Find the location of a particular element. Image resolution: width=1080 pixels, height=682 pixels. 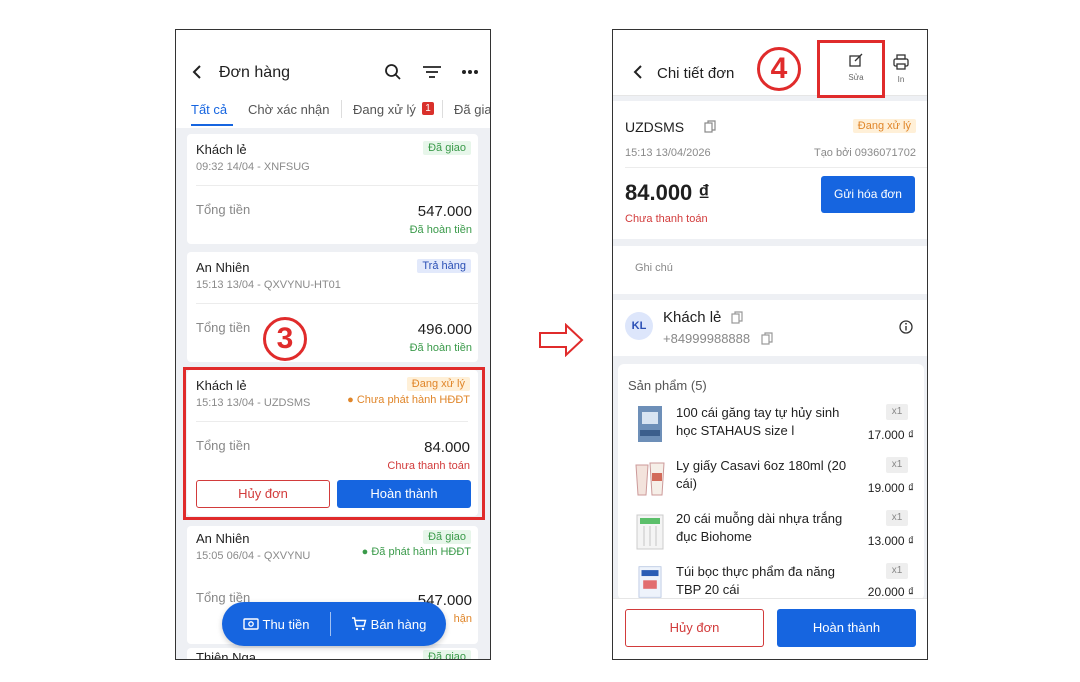

print-label: In is located at coordinates (901, 79).